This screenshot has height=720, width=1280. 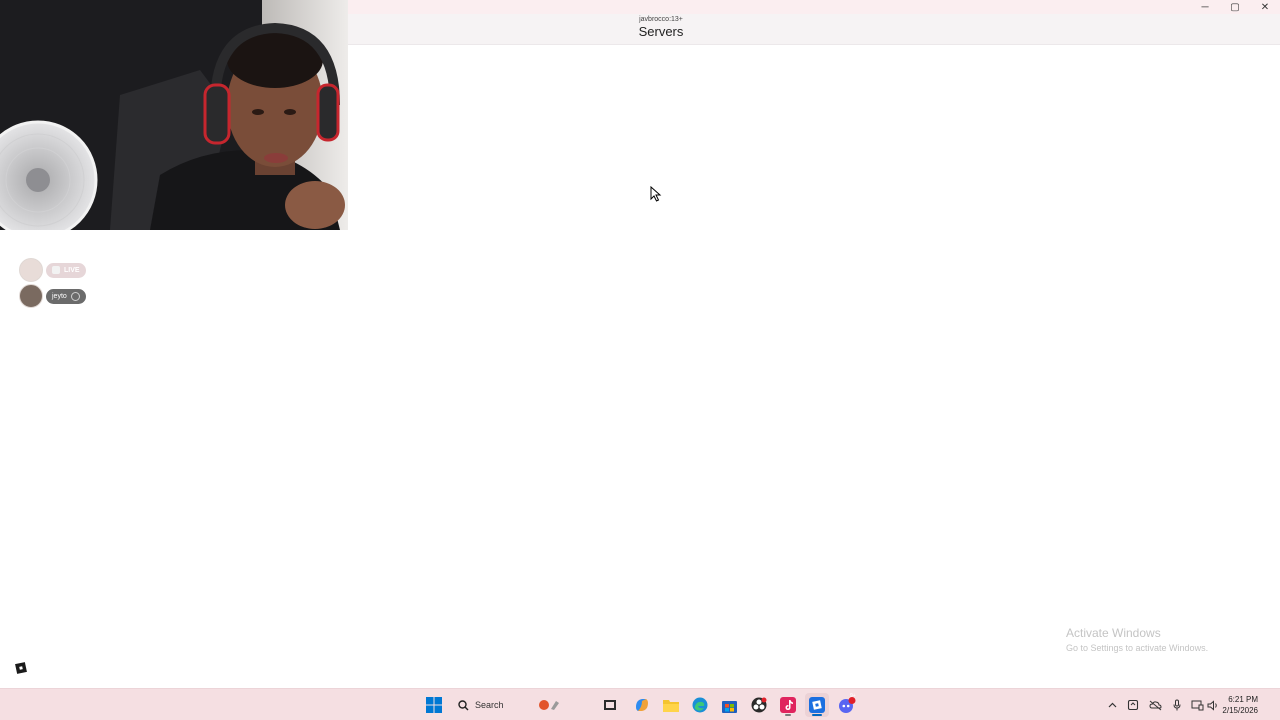 I want to click on sync-tray-button, so click(x=1133, y=705).